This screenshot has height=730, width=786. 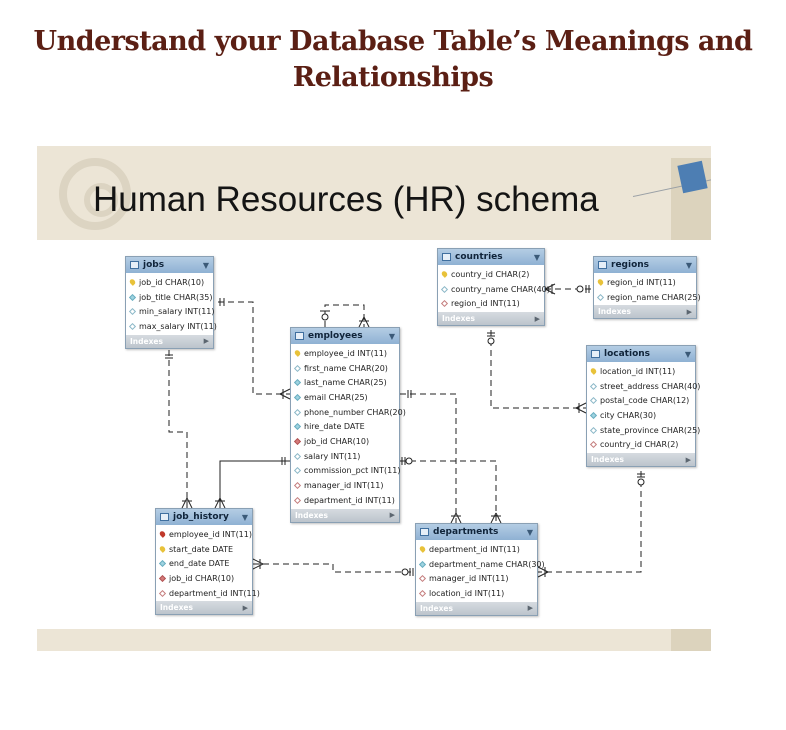 I want to click on relation-countries-regions, so click(x=568, y=289).